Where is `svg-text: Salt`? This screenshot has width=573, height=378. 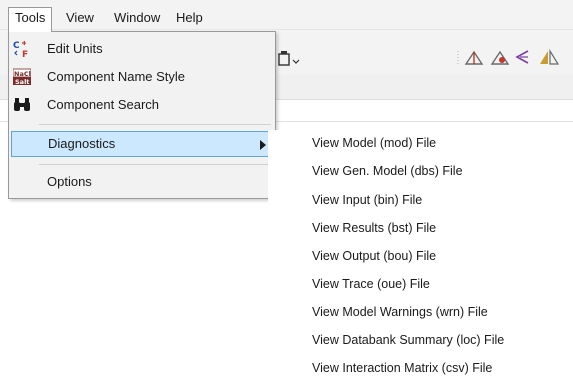 svg-text: Salt is located at coordinates (22, 82).